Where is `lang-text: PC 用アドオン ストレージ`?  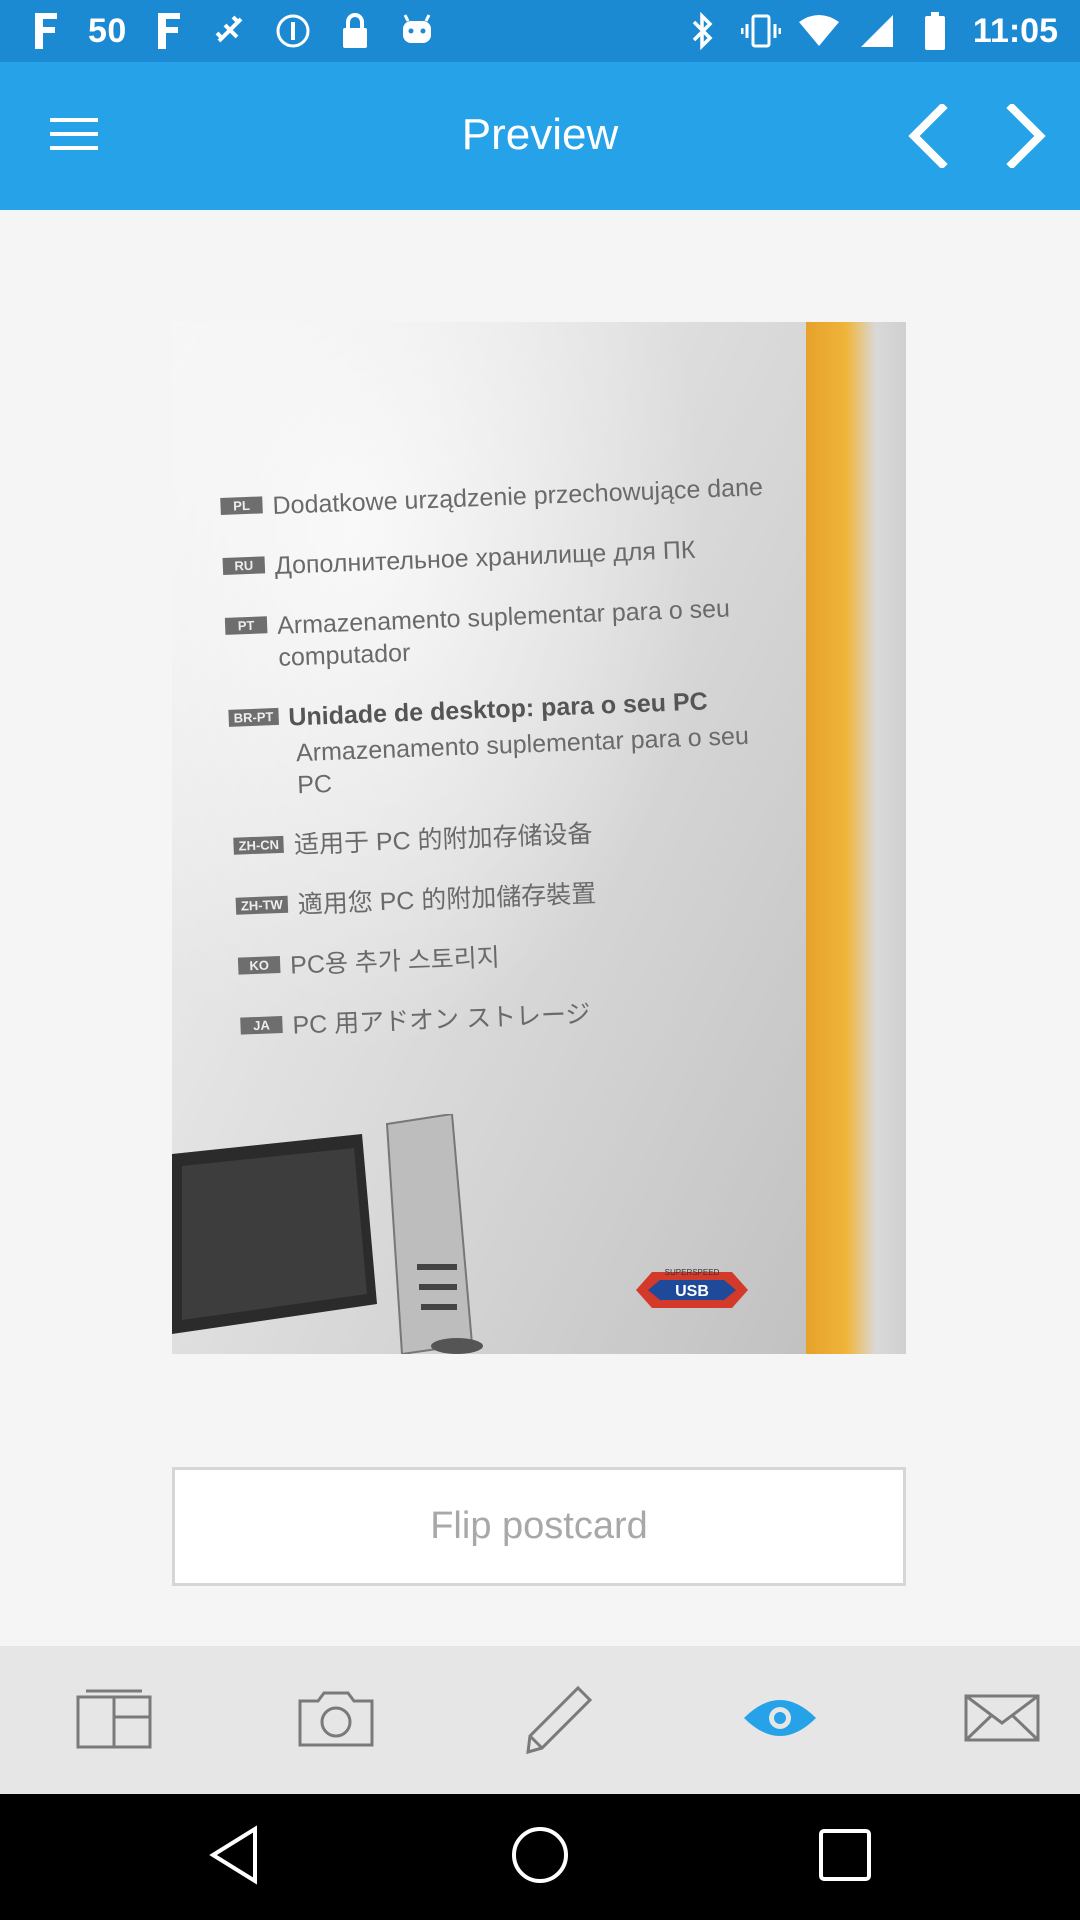 lang-text: PC 用アドオン ストレージ is located at coordinates (441, 1020).